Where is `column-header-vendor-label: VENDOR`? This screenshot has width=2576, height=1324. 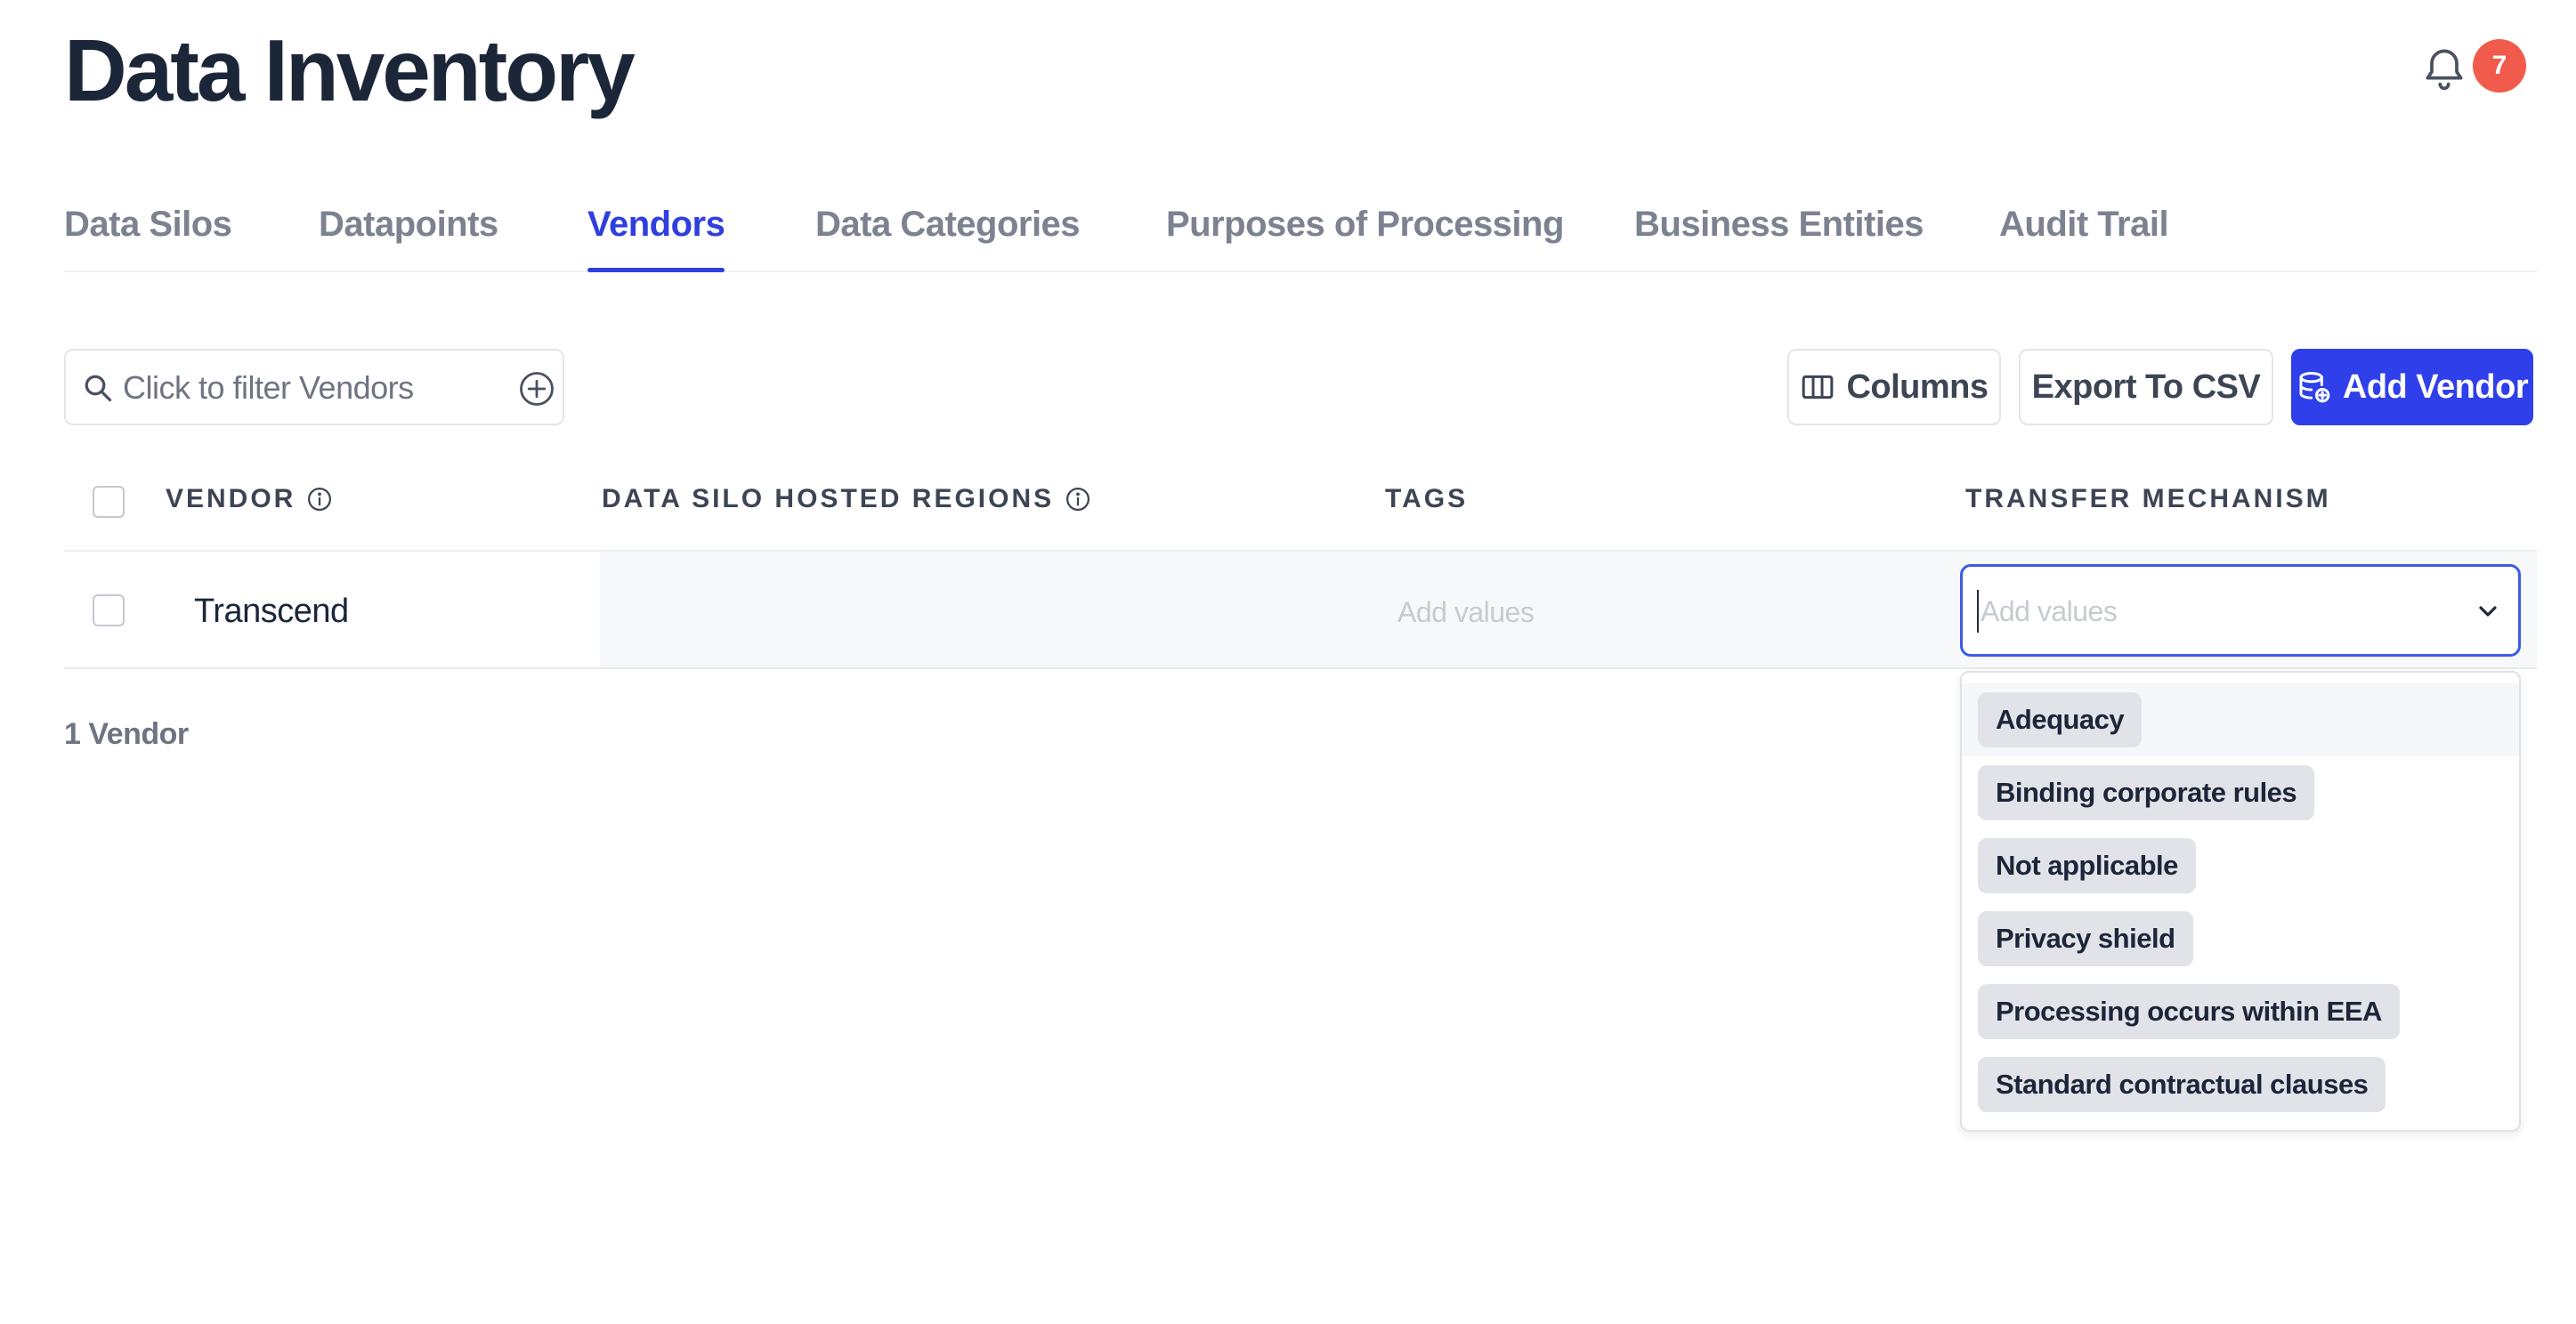
column-header-vendor-label: VENDOR is located at coordinates (231, 498).